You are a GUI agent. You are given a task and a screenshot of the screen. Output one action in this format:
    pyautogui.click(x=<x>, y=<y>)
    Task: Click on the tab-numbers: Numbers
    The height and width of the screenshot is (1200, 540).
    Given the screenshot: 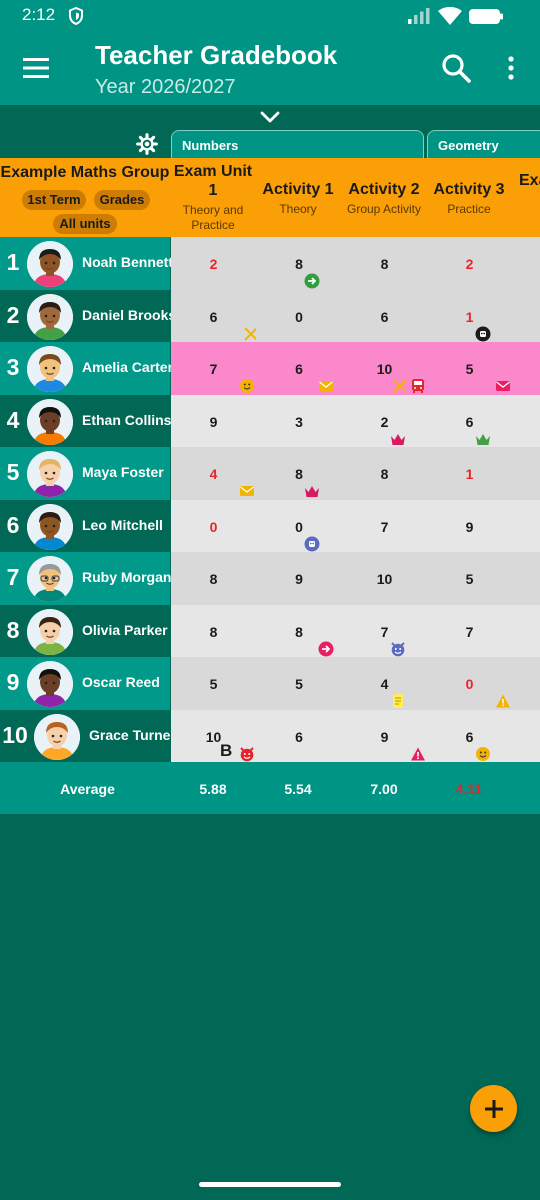 What is the action you would take?
    pyautogui.click(x=297, y=144)
    